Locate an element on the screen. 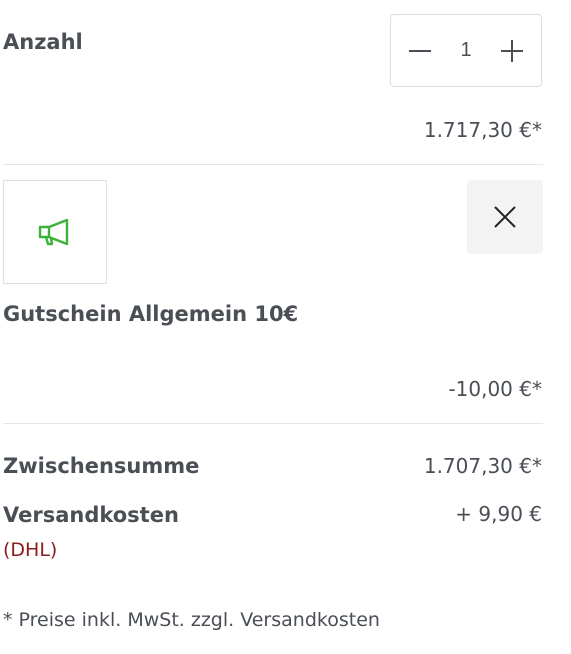  voucher-price: -10,00 €* is located at coordinates (495, 389).